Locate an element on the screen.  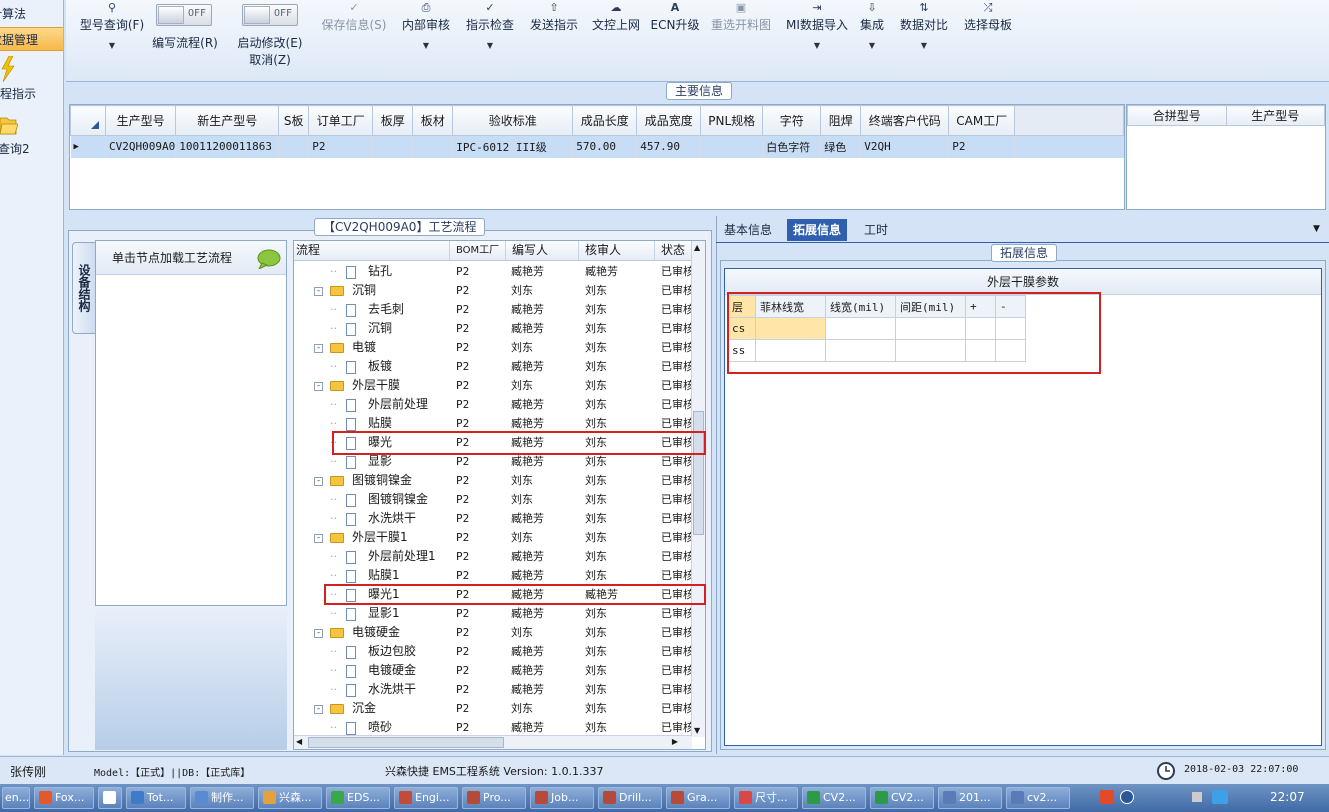
tab-basic-info: 基本信息 is located at coordinates (748, 230).